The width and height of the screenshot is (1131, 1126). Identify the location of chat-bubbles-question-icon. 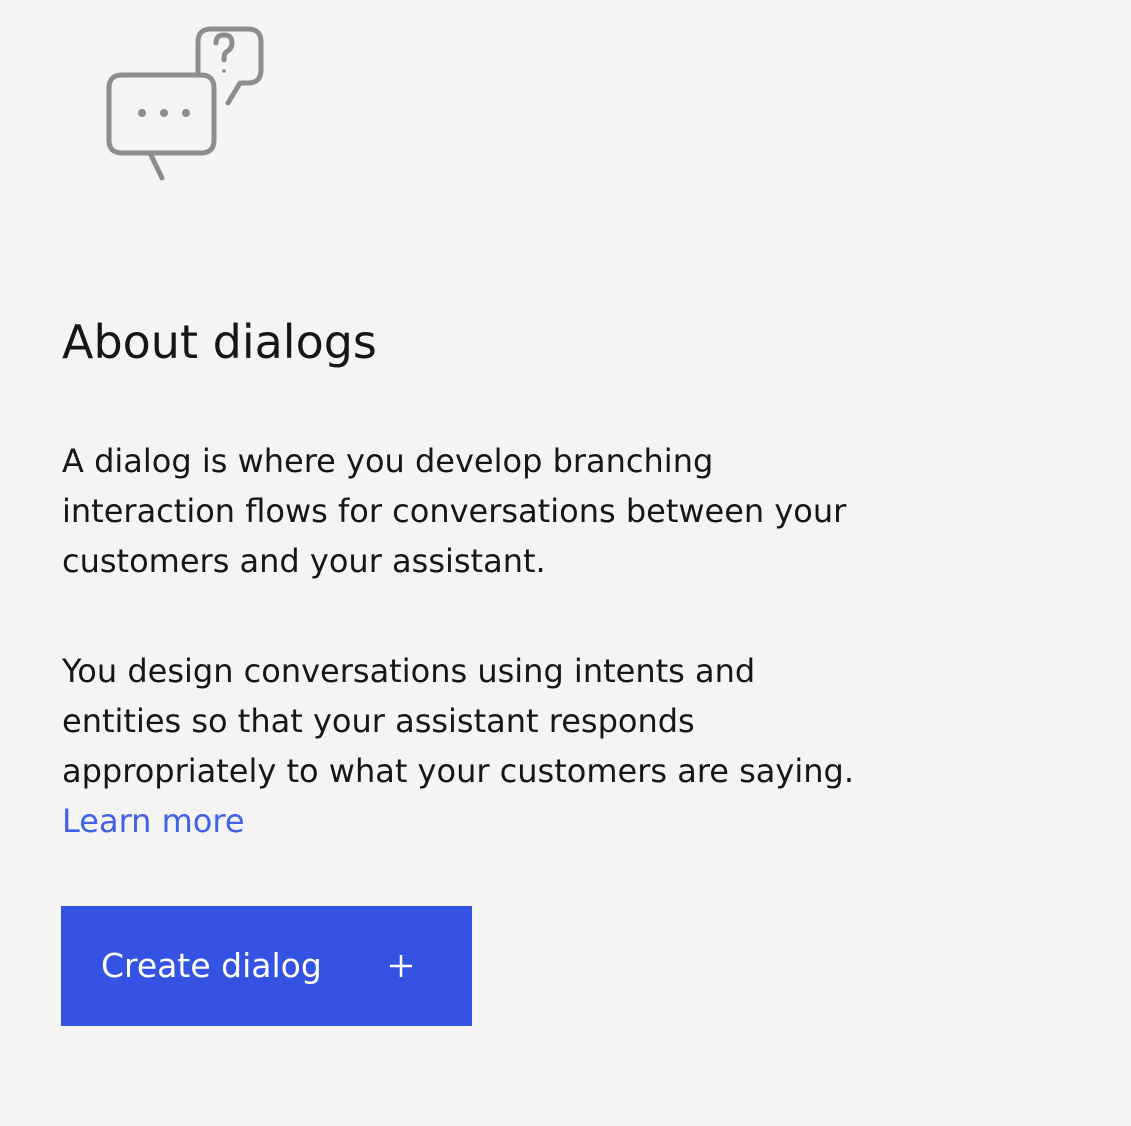
(185, 103).